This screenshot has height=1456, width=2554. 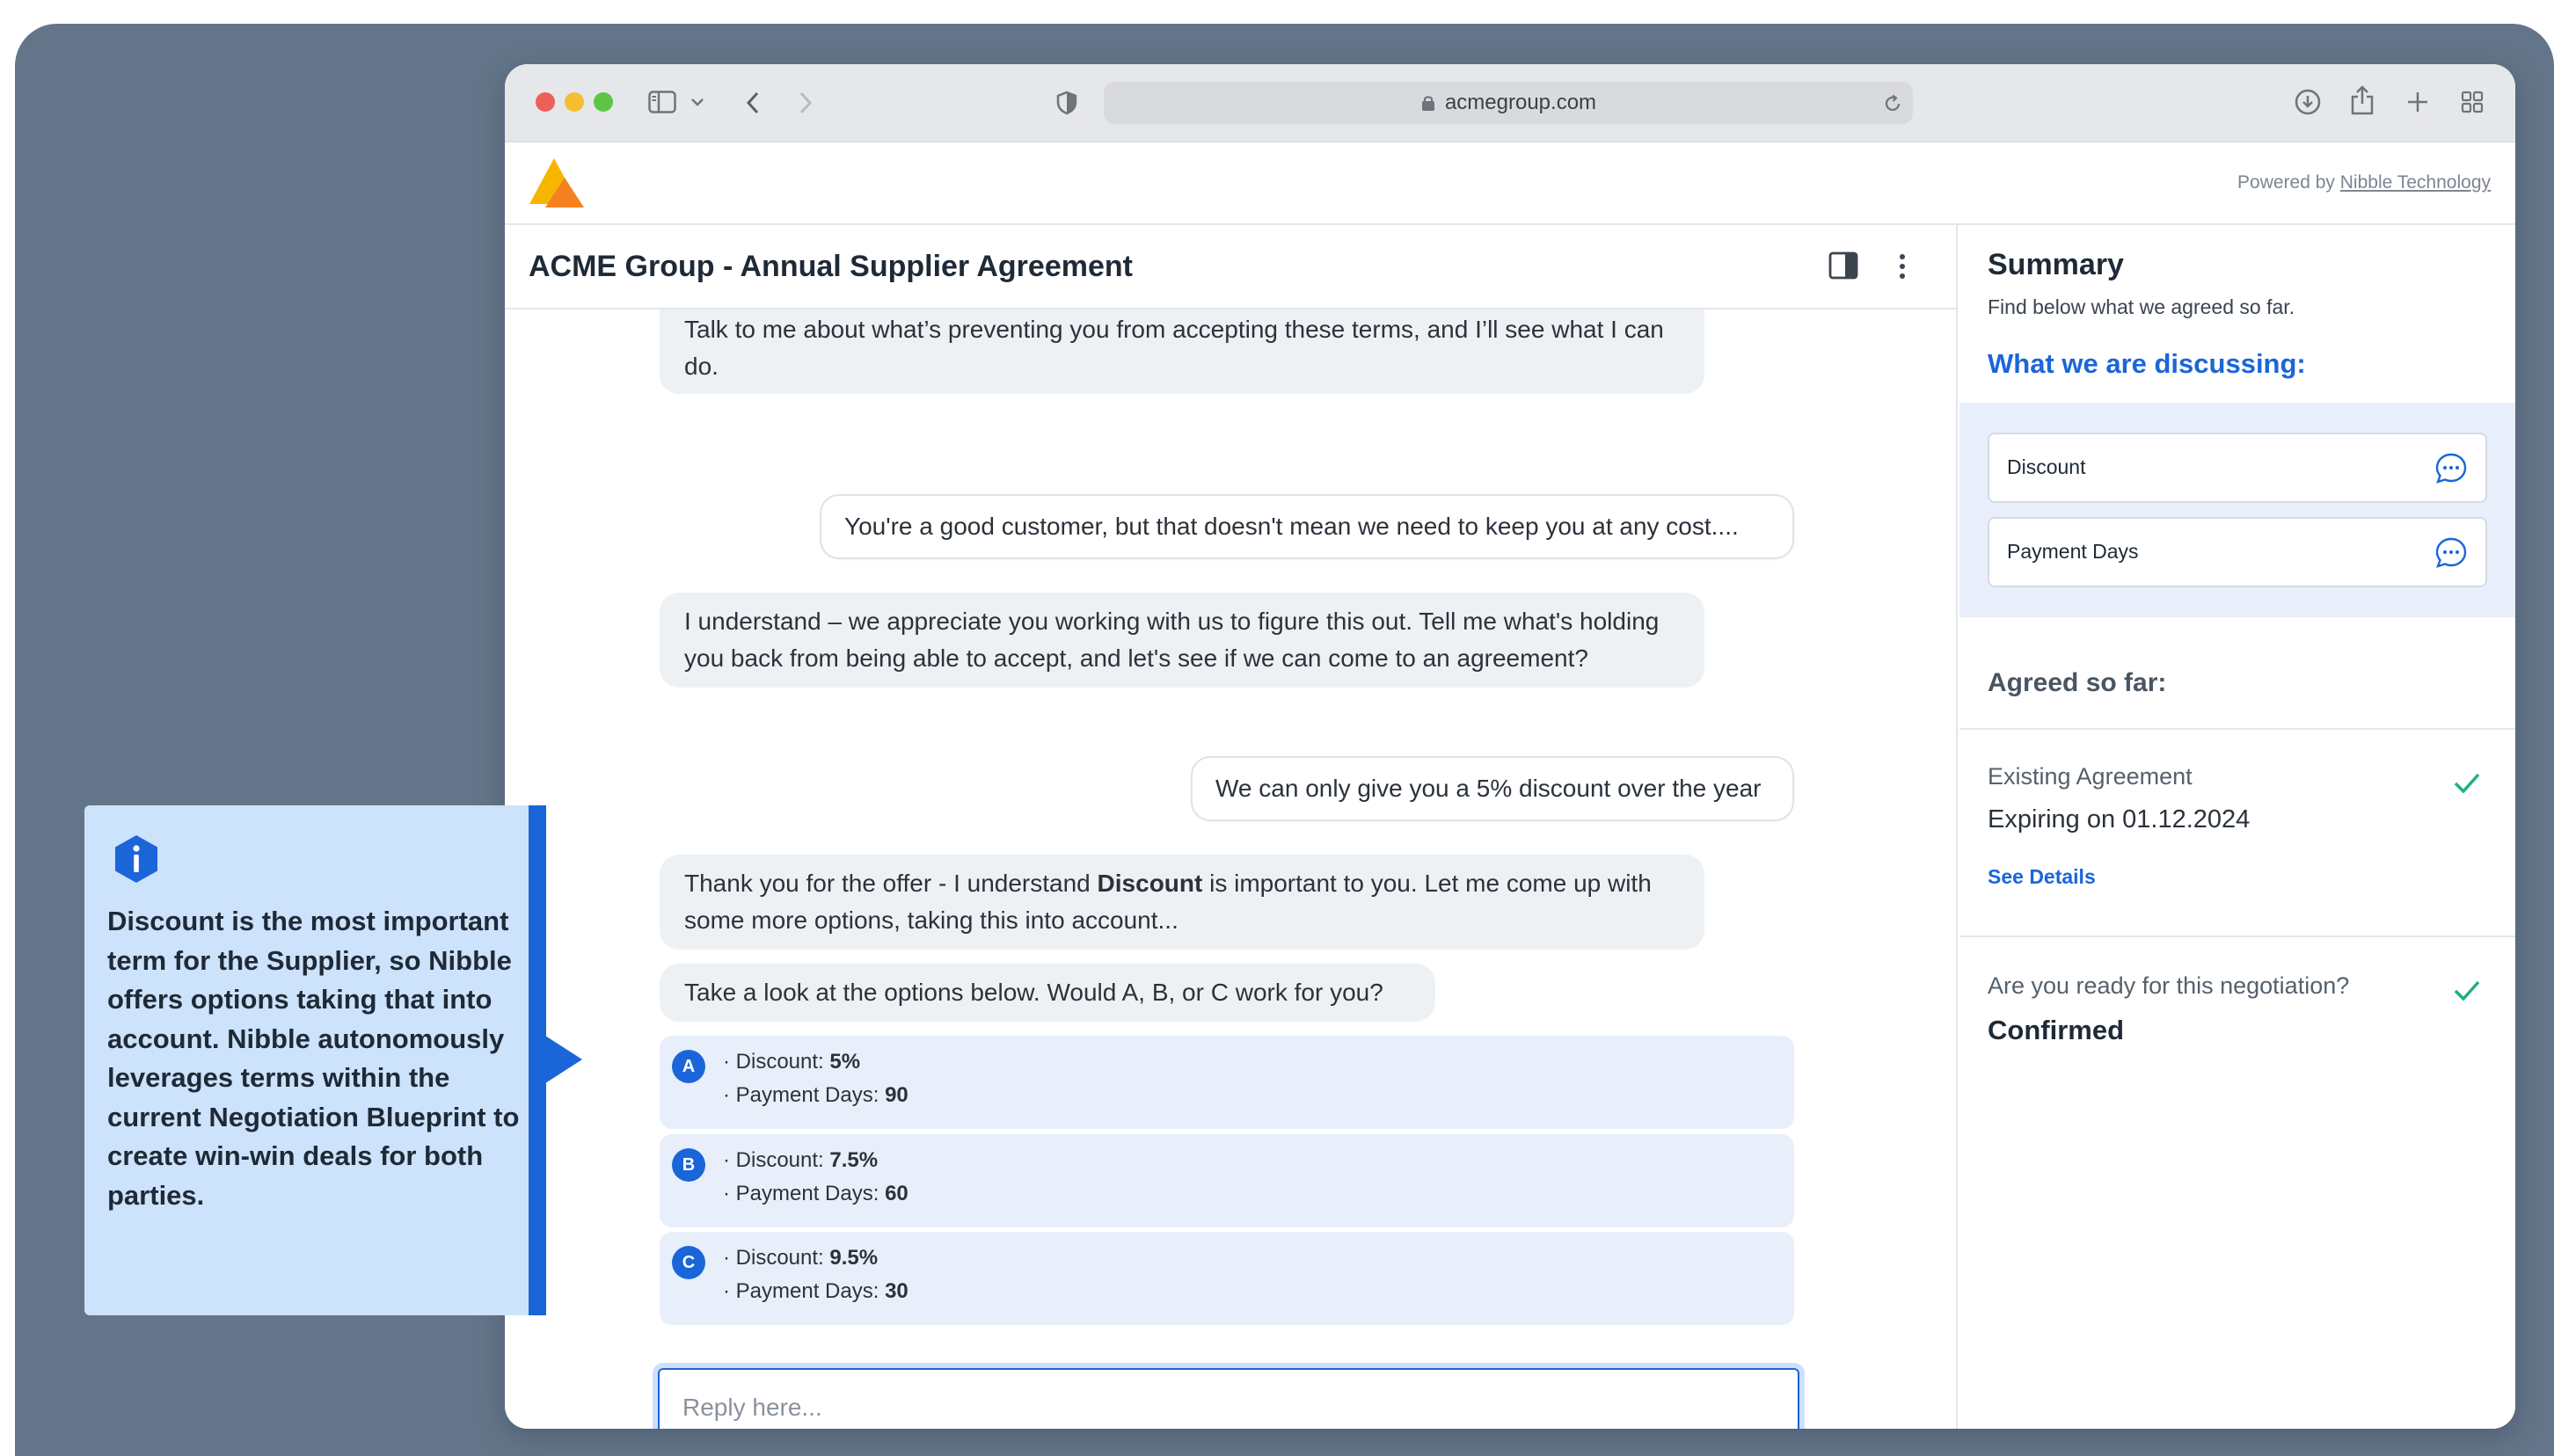 I want to click on split-view-icon, so click(x=1843, y=265).